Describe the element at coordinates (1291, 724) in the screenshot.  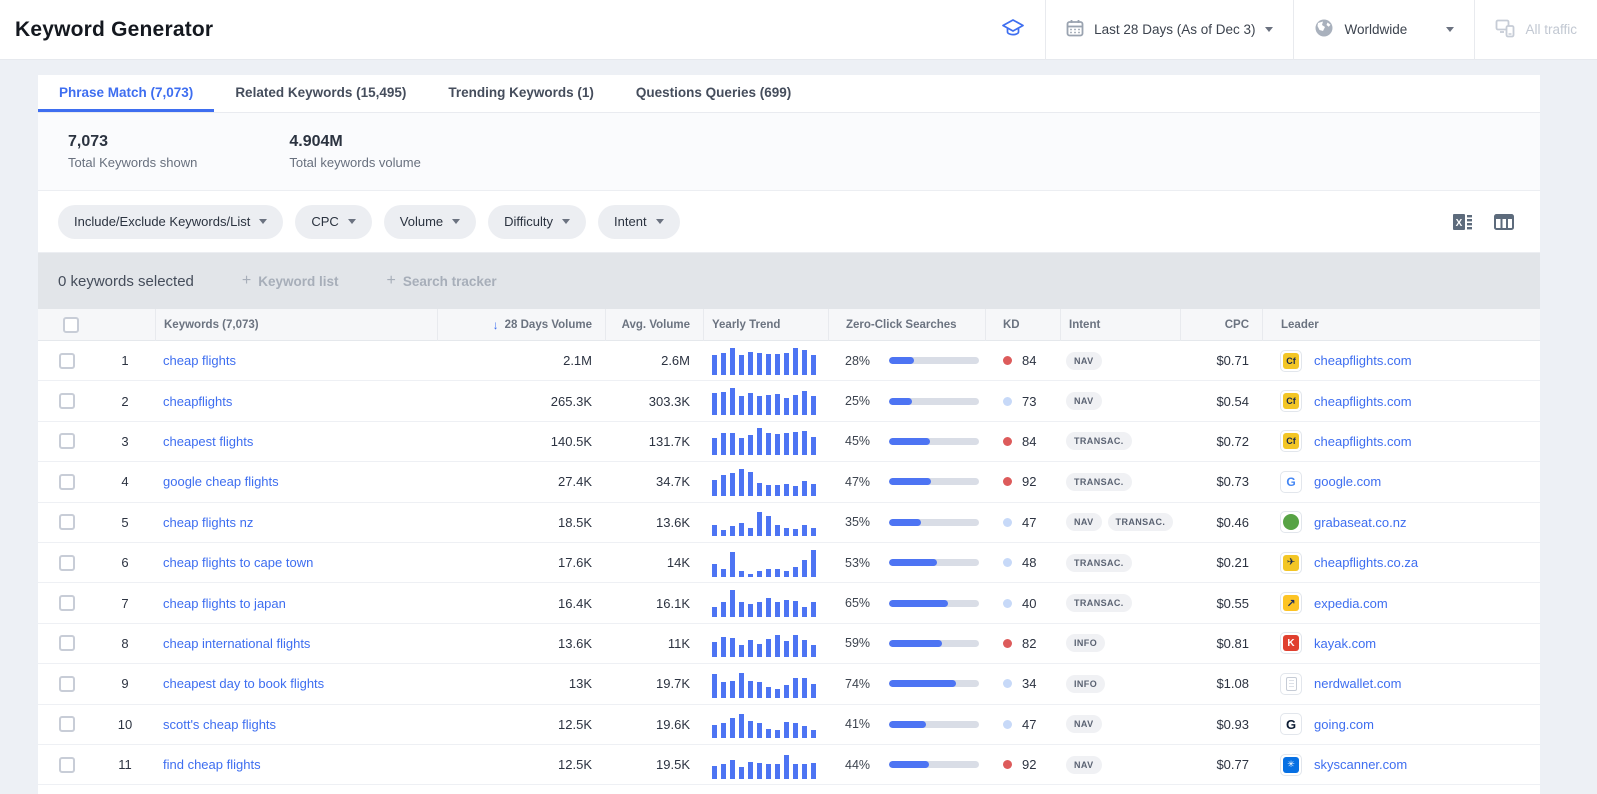
I see `going-favicon-icon: G` at that location.